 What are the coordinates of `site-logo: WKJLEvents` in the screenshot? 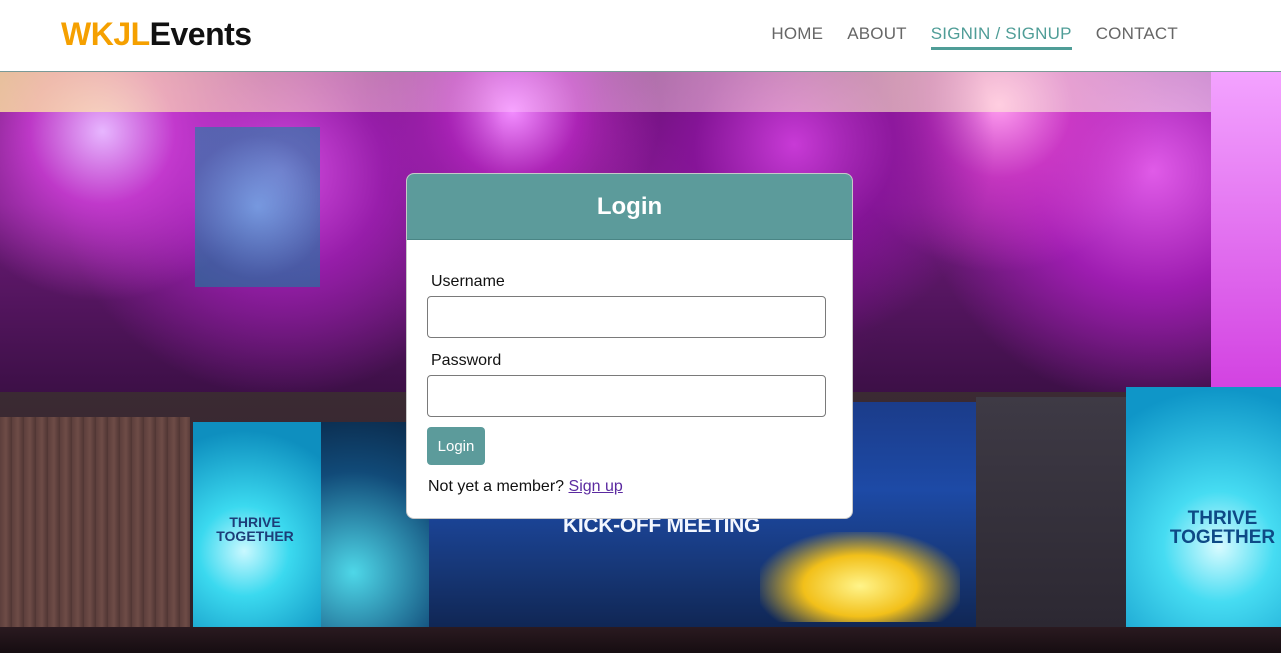 It's located at (156, 34).